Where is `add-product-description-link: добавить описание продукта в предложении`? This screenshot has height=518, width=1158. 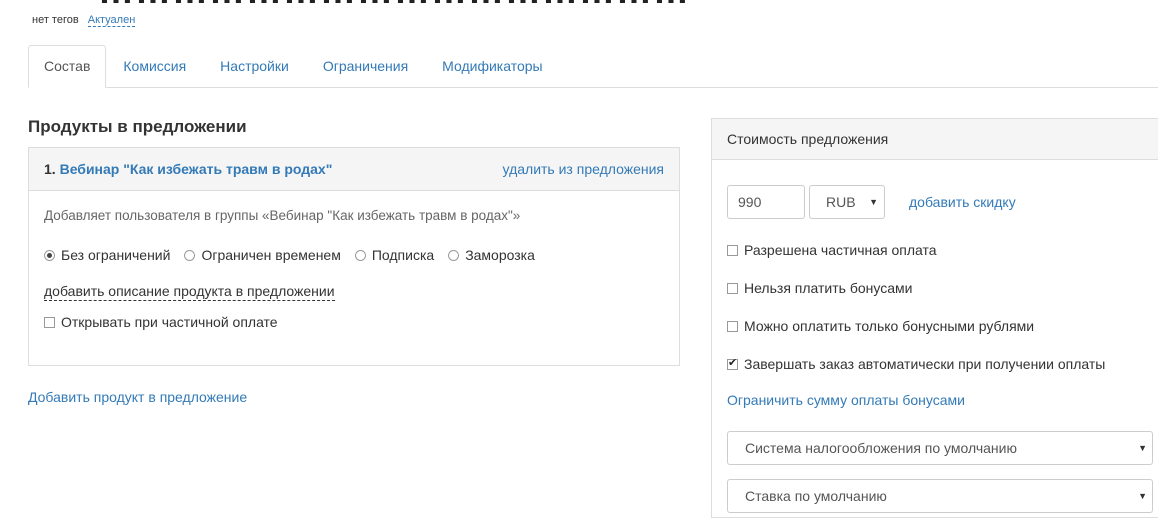
add-product-description-link: добавить описание продукта в предложении is located at coordinates (189, 292).